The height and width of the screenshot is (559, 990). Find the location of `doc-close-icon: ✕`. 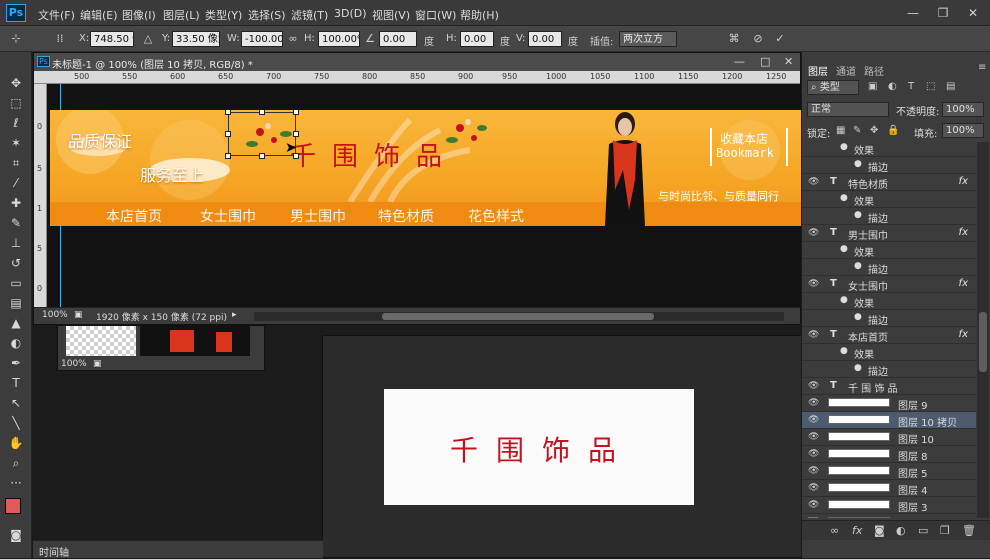

doc-close-icon: ✕ is located at coordinates (788, 61).